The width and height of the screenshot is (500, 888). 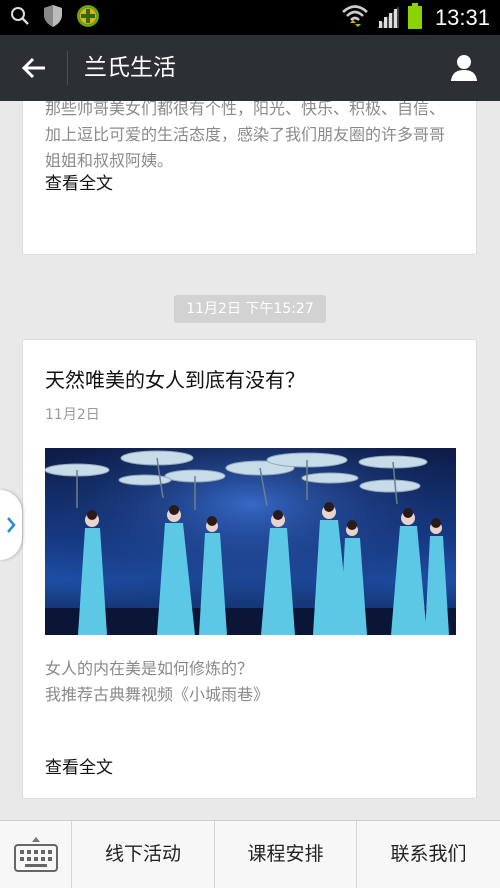 I want to click on wifi-icon, so click(x=355, y=18).